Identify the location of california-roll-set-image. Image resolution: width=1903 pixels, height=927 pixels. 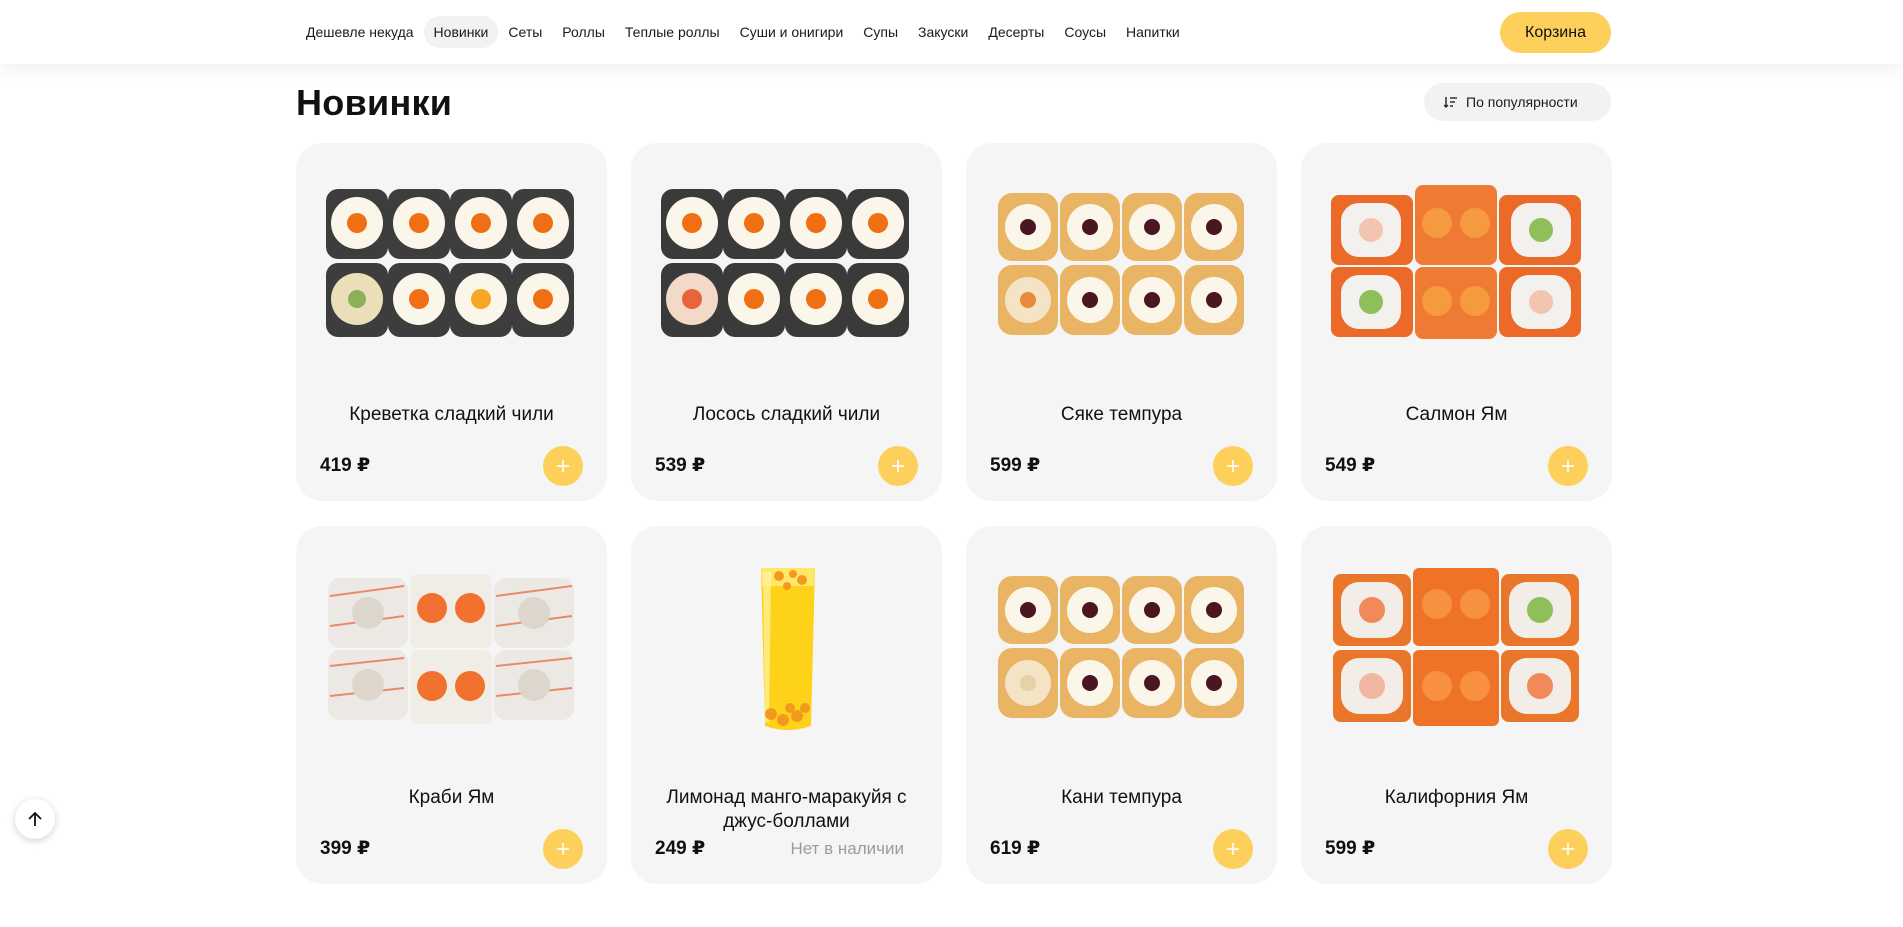
(1456, 647).